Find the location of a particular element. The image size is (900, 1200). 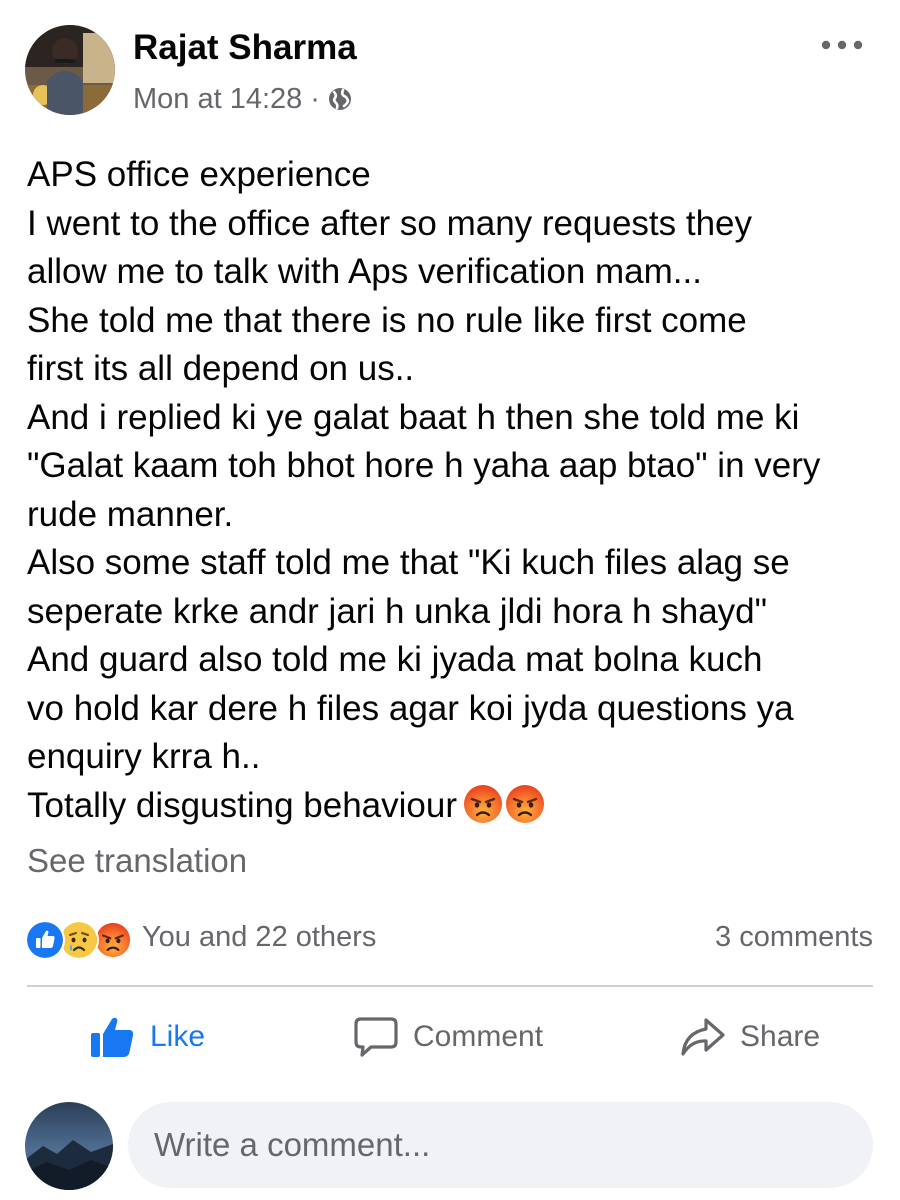

reaction-icons is located at coordinates (81, 940).